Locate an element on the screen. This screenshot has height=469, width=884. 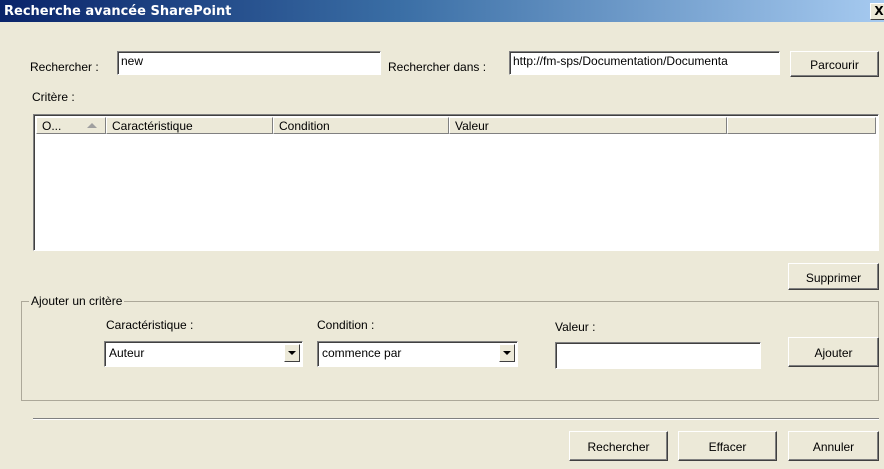
title-bar: Recherche avancée SharePoint X is located at coordinates (442, 11).